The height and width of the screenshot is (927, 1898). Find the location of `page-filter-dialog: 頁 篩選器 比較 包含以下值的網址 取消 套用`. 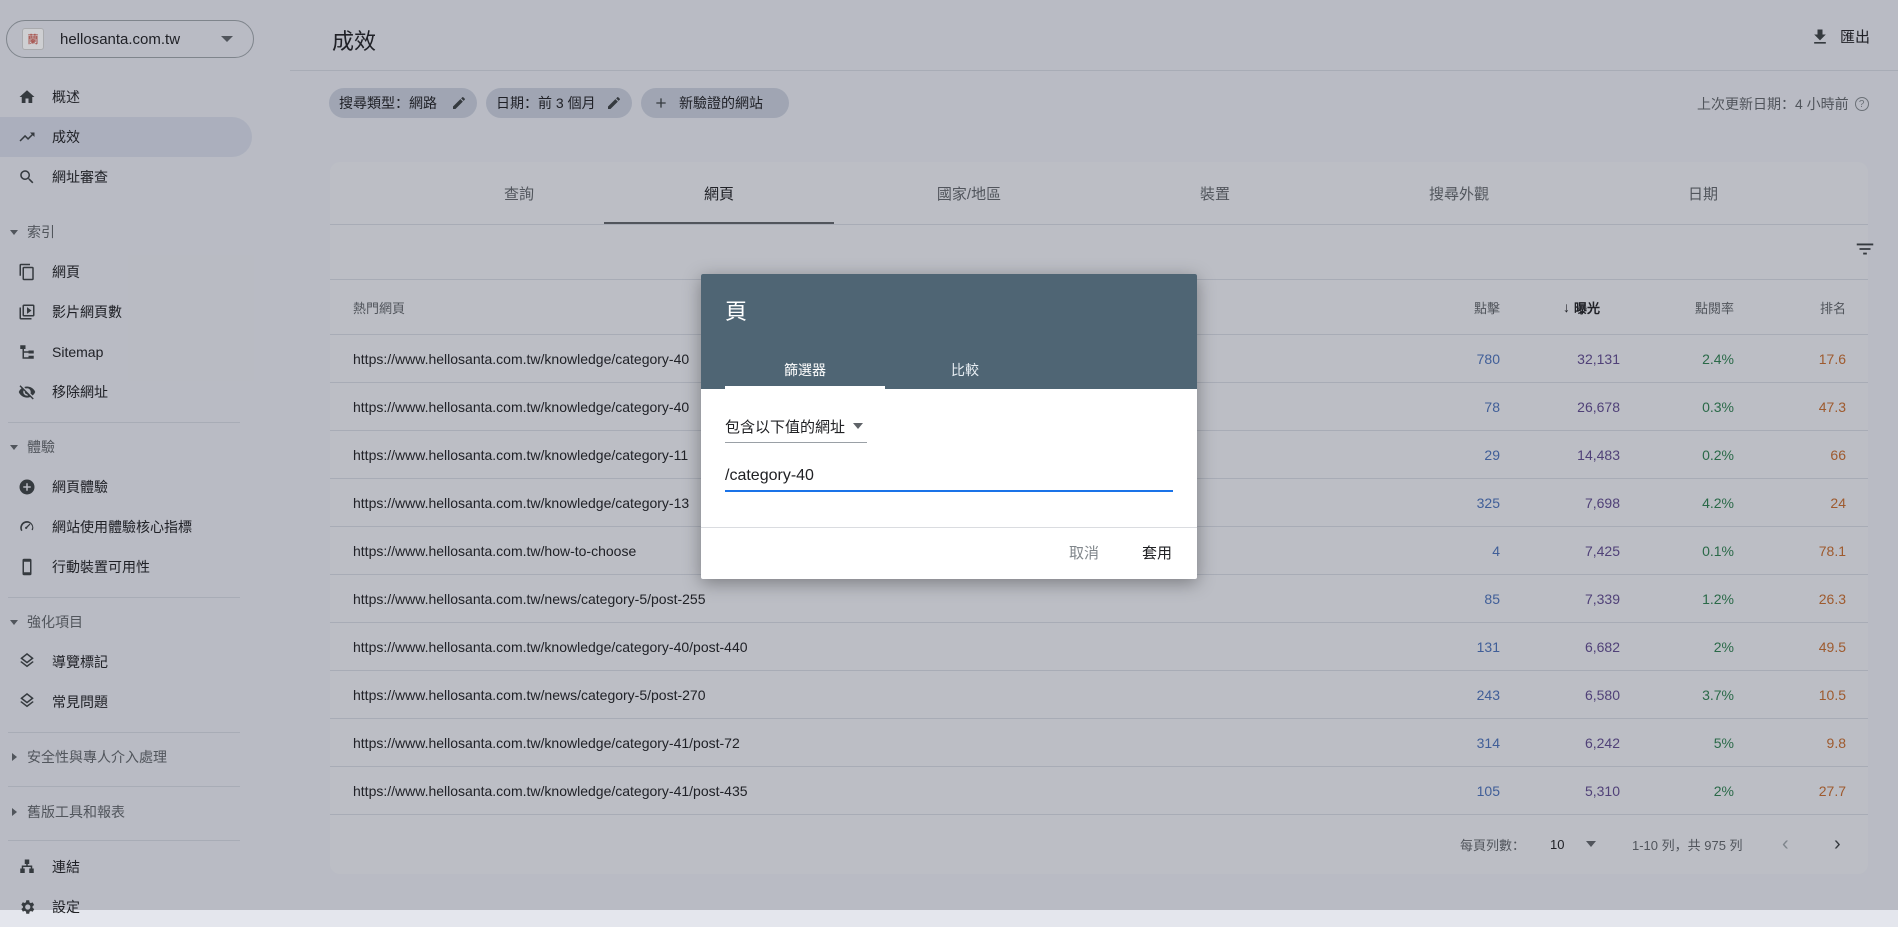

page-filter-dialog: 頁 篩選器 比較 包含以下值的網址 取消 套用 is located at coordinates (949, 426).